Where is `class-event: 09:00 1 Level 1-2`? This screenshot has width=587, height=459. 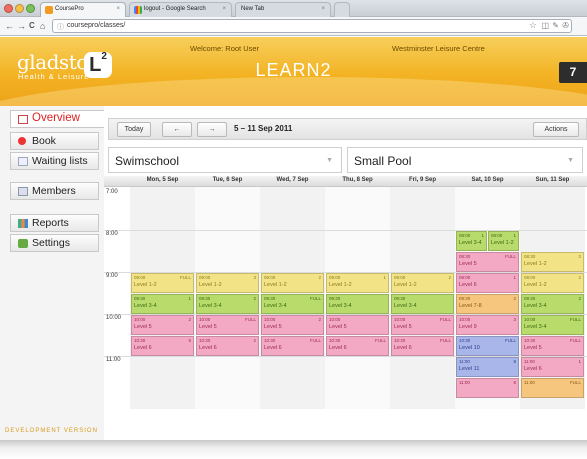
class-event: 09:00 1 Level 1-2 is located at coordinates (357, 283).